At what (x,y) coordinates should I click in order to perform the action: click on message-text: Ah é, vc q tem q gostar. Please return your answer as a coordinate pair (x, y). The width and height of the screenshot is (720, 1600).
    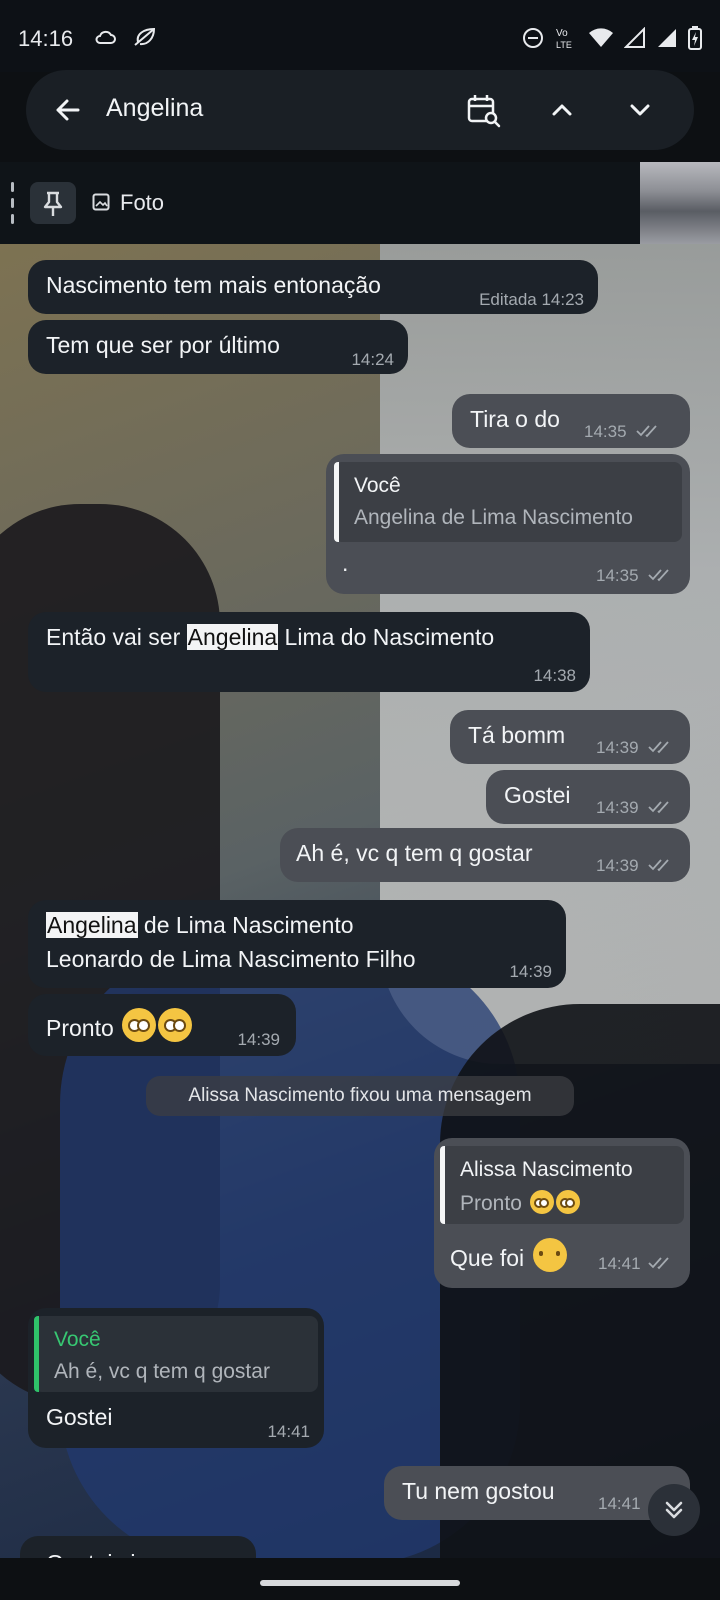
    Looking at the image, I should click on (414, 853).